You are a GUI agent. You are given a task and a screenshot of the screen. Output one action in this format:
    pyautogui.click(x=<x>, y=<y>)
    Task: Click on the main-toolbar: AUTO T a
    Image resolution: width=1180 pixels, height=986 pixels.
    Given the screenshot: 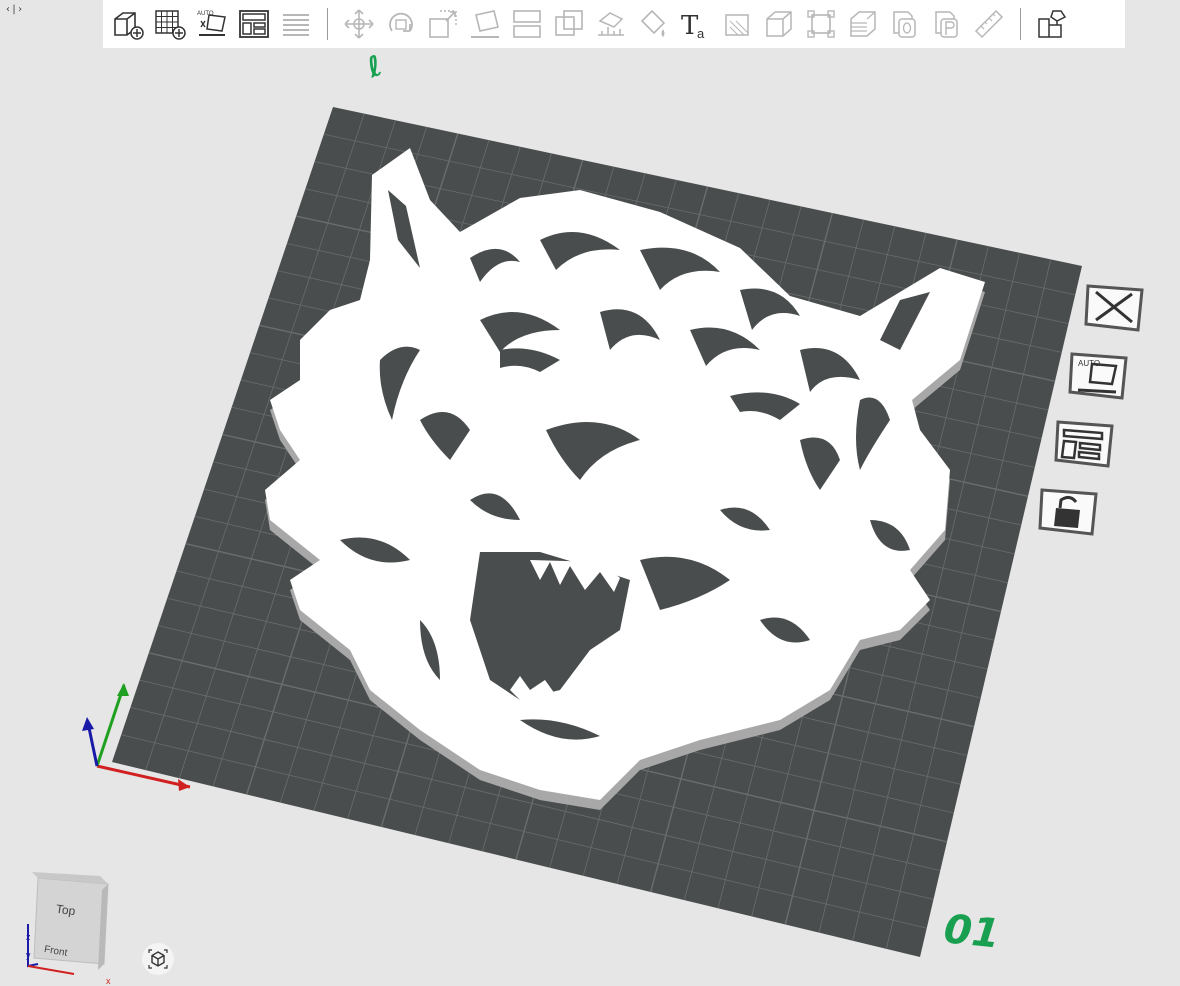 What is the action you would take?
    pyautogui.click(x=614, y=24)
    